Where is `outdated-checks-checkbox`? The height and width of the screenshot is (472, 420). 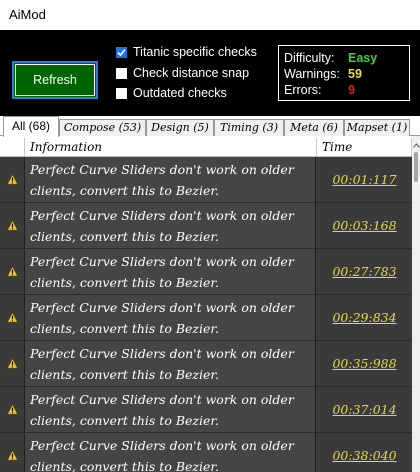
outdated-checks-checkbox is located at coordinates (121, 93).